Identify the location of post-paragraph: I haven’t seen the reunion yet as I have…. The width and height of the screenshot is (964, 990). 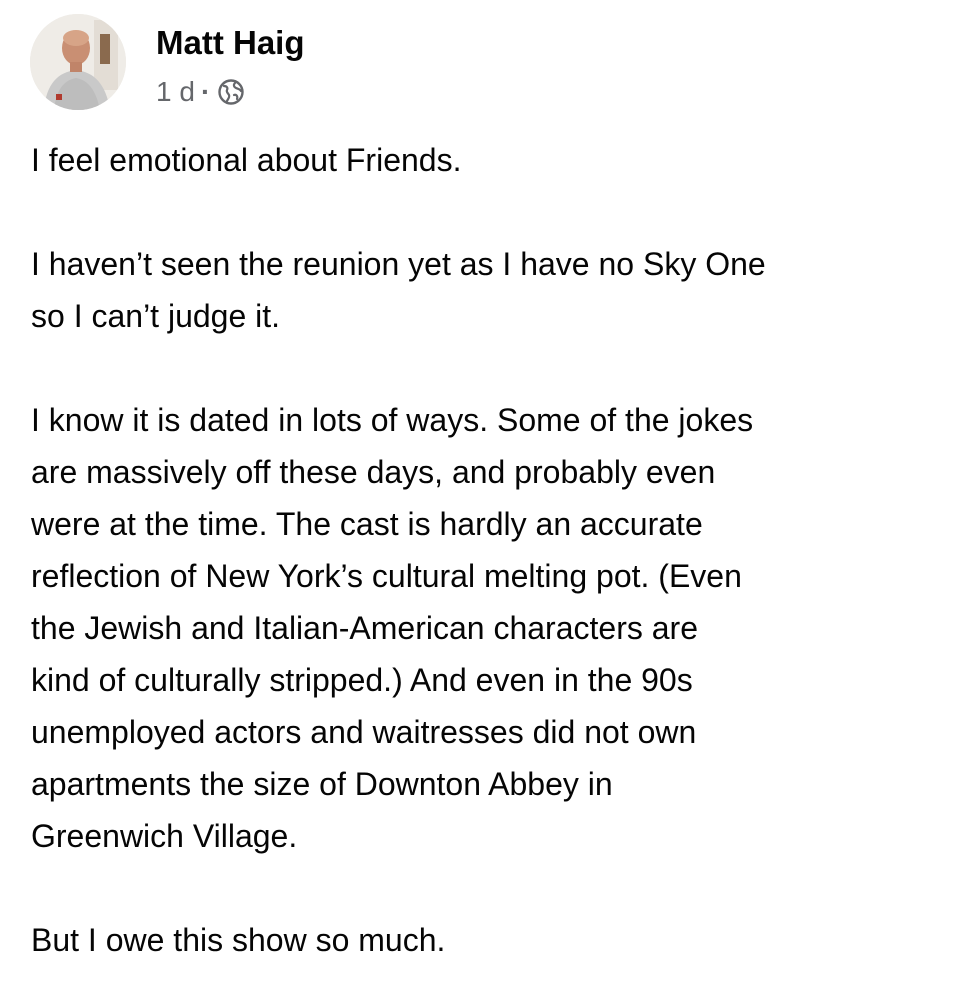
(398, 290).